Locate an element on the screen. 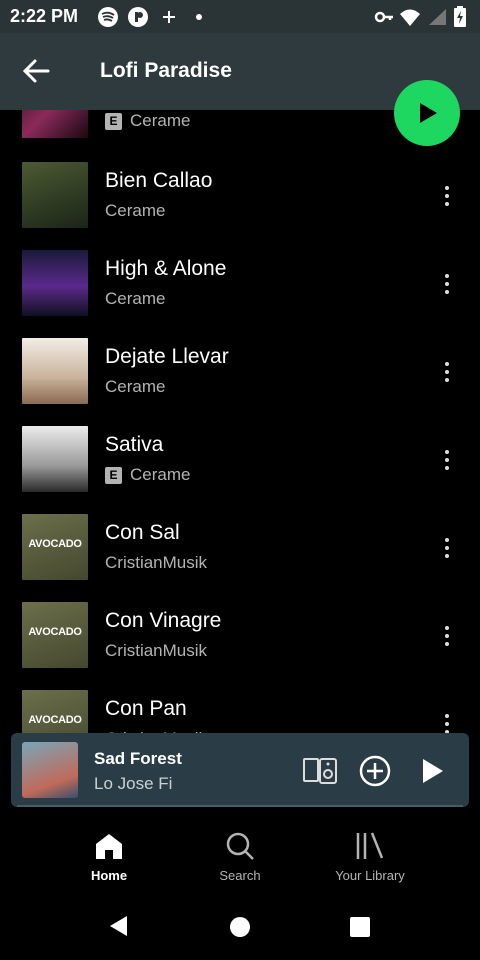 The width and height of the screenshot is (480, 960). cell-signal-icon is located at coordinates (437, 17).